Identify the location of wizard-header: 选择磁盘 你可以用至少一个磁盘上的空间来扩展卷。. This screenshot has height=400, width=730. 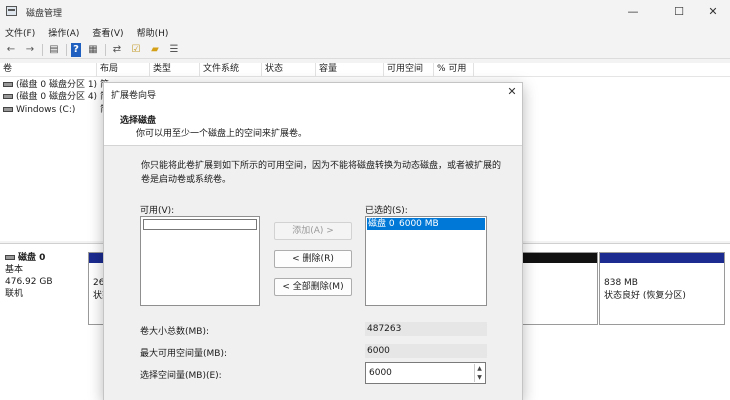
(313, 125).